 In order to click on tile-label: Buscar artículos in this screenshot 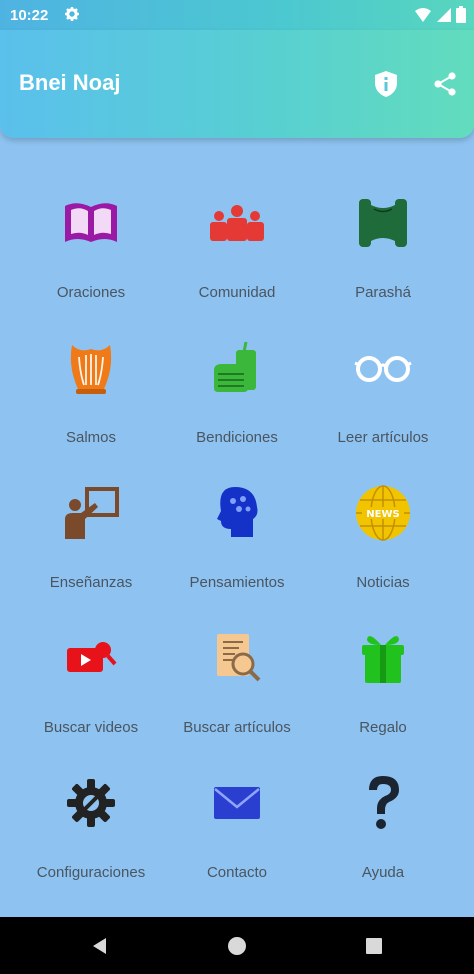, I will do `click(237, 727)`.